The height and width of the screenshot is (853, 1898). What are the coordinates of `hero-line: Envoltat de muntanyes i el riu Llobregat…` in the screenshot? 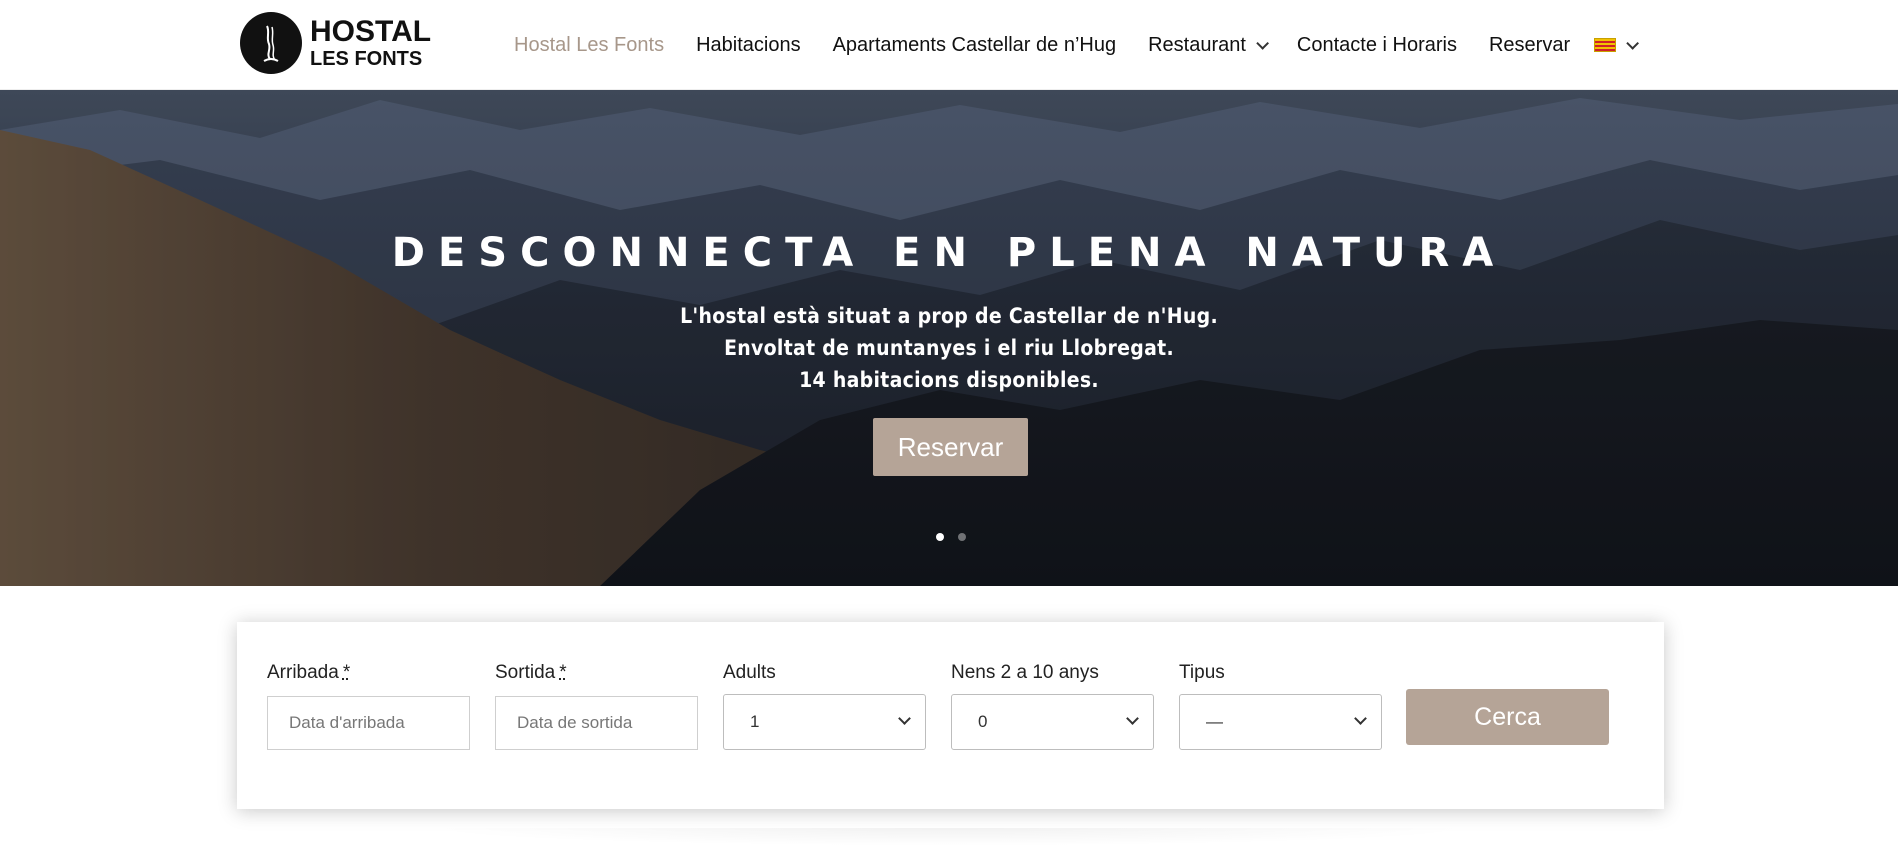 It's located at (949, 348).